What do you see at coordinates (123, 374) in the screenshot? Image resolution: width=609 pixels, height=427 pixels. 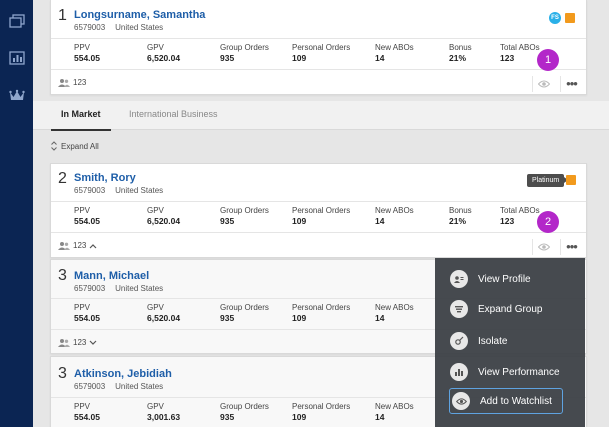 I see `abo-name-link: Atkinson, Jebidiah` at bounding box center [123, 374].